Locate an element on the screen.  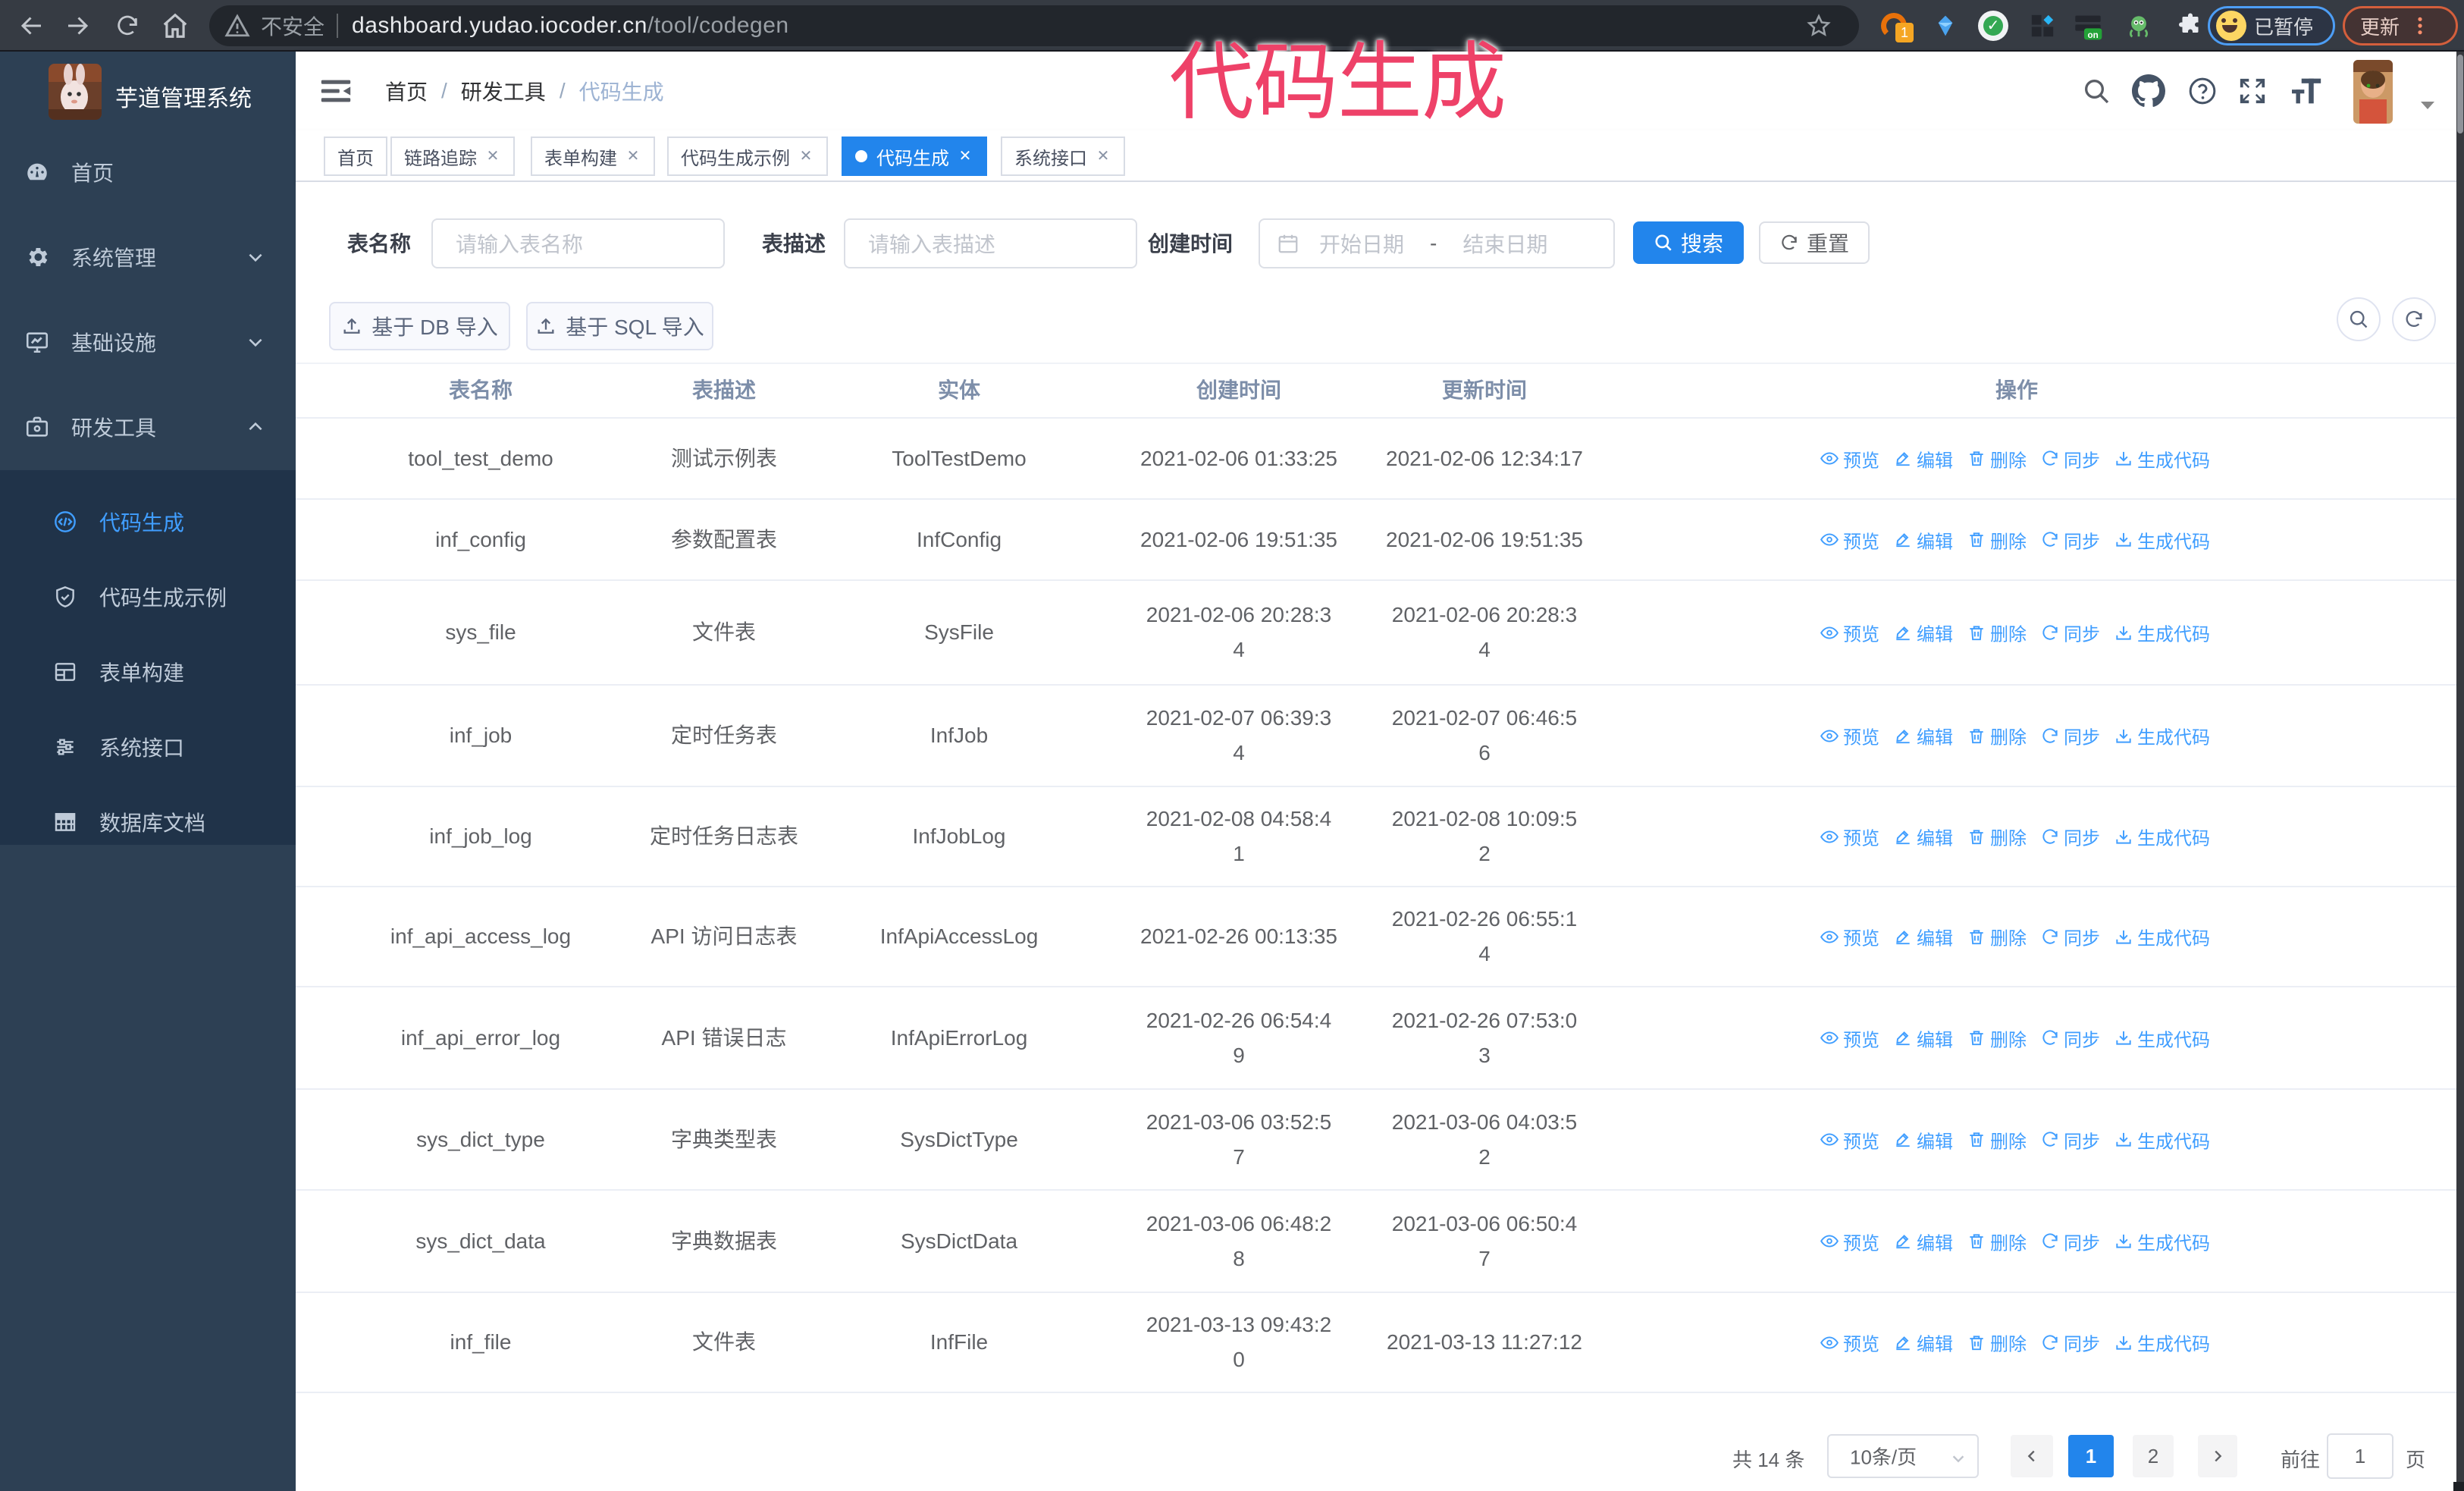
svg-text: on is located at coordinates (2093, 35).